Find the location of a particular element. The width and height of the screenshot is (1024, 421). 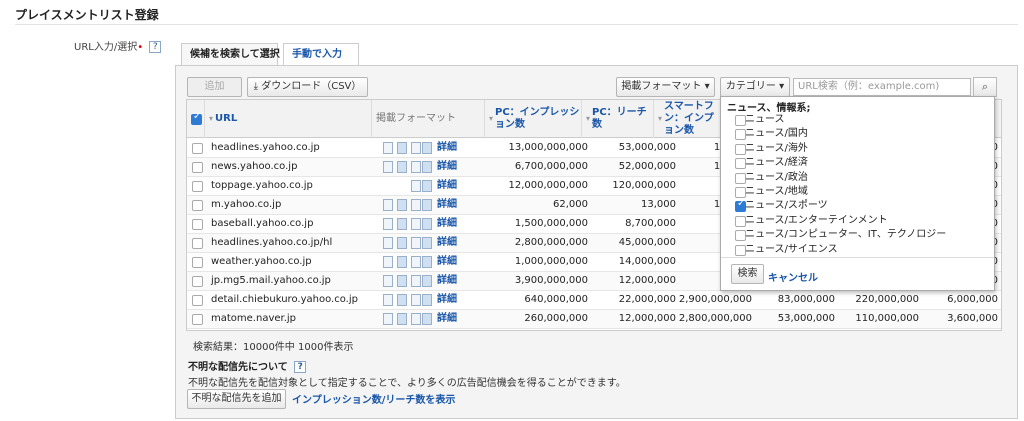

cell-sp: 2,800,000,000 is located at coordinates (715, 318).